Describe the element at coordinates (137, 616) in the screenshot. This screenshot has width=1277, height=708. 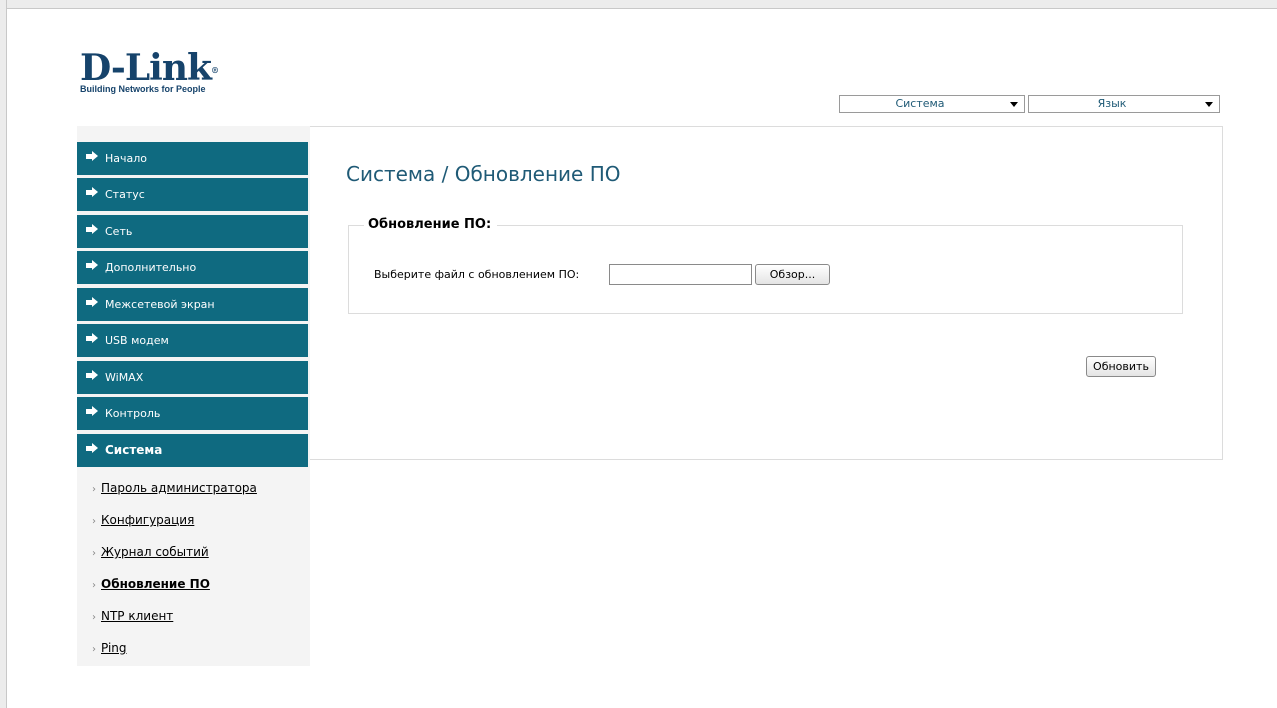
I see `submenu-item-label: NTP клиент` at that location.